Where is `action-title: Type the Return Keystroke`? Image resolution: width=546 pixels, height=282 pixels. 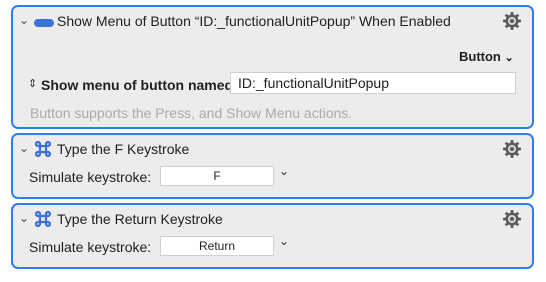
action-title: Type the Return Keystroke is located at coordinates (140, 219).